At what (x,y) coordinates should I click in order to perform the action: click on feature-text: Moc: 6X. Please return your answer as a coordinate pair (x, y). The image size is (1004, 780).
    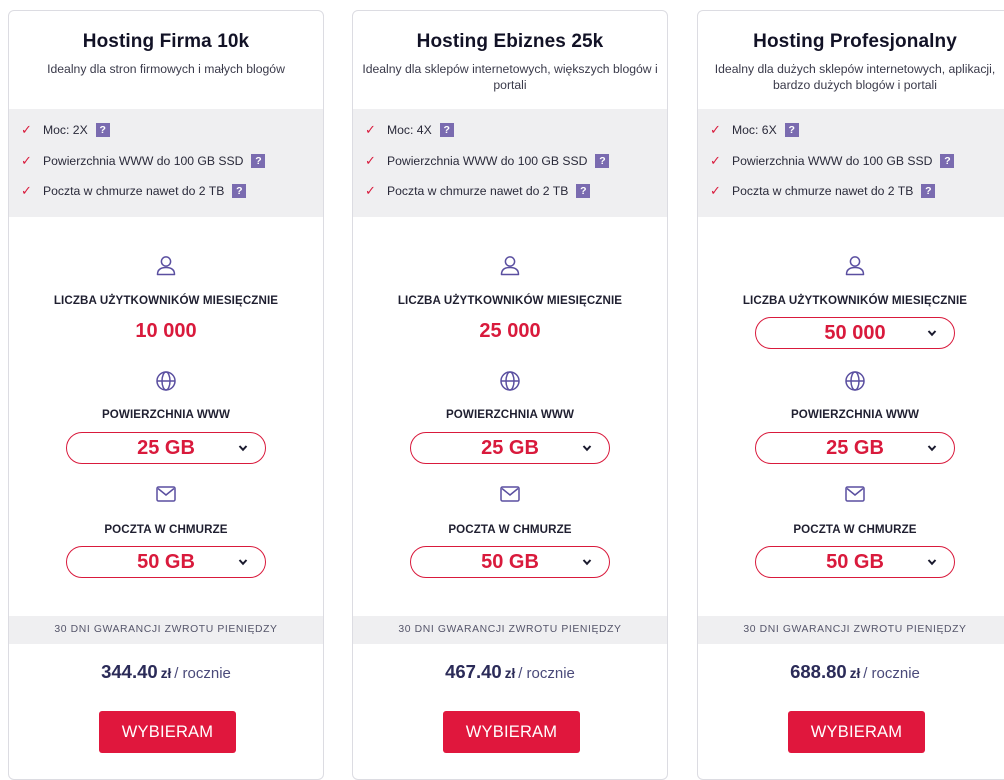
    Looking at the image, I should click on (754, 130).